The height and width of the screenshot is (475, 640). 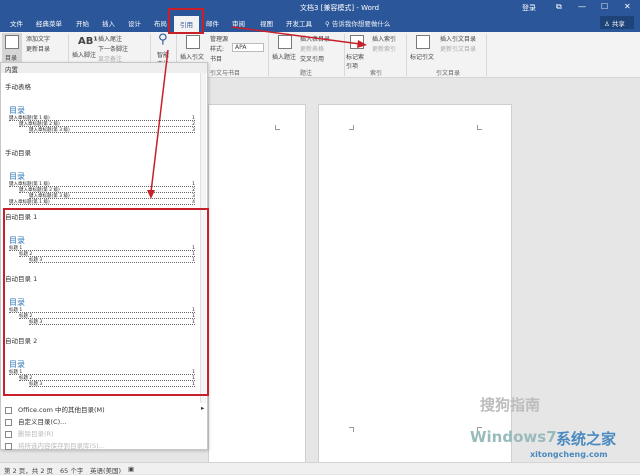 I want to click on annotation-arrows, so click(x=257, y=112).